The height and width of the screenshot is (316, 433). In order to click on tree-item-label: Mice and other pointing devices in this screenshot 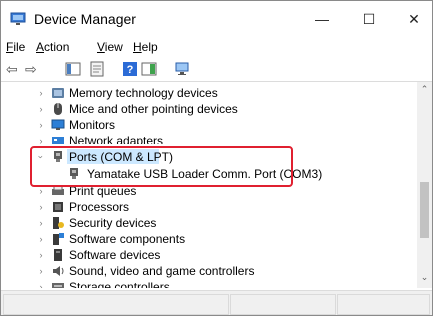, I will do `click(153, 109)`.